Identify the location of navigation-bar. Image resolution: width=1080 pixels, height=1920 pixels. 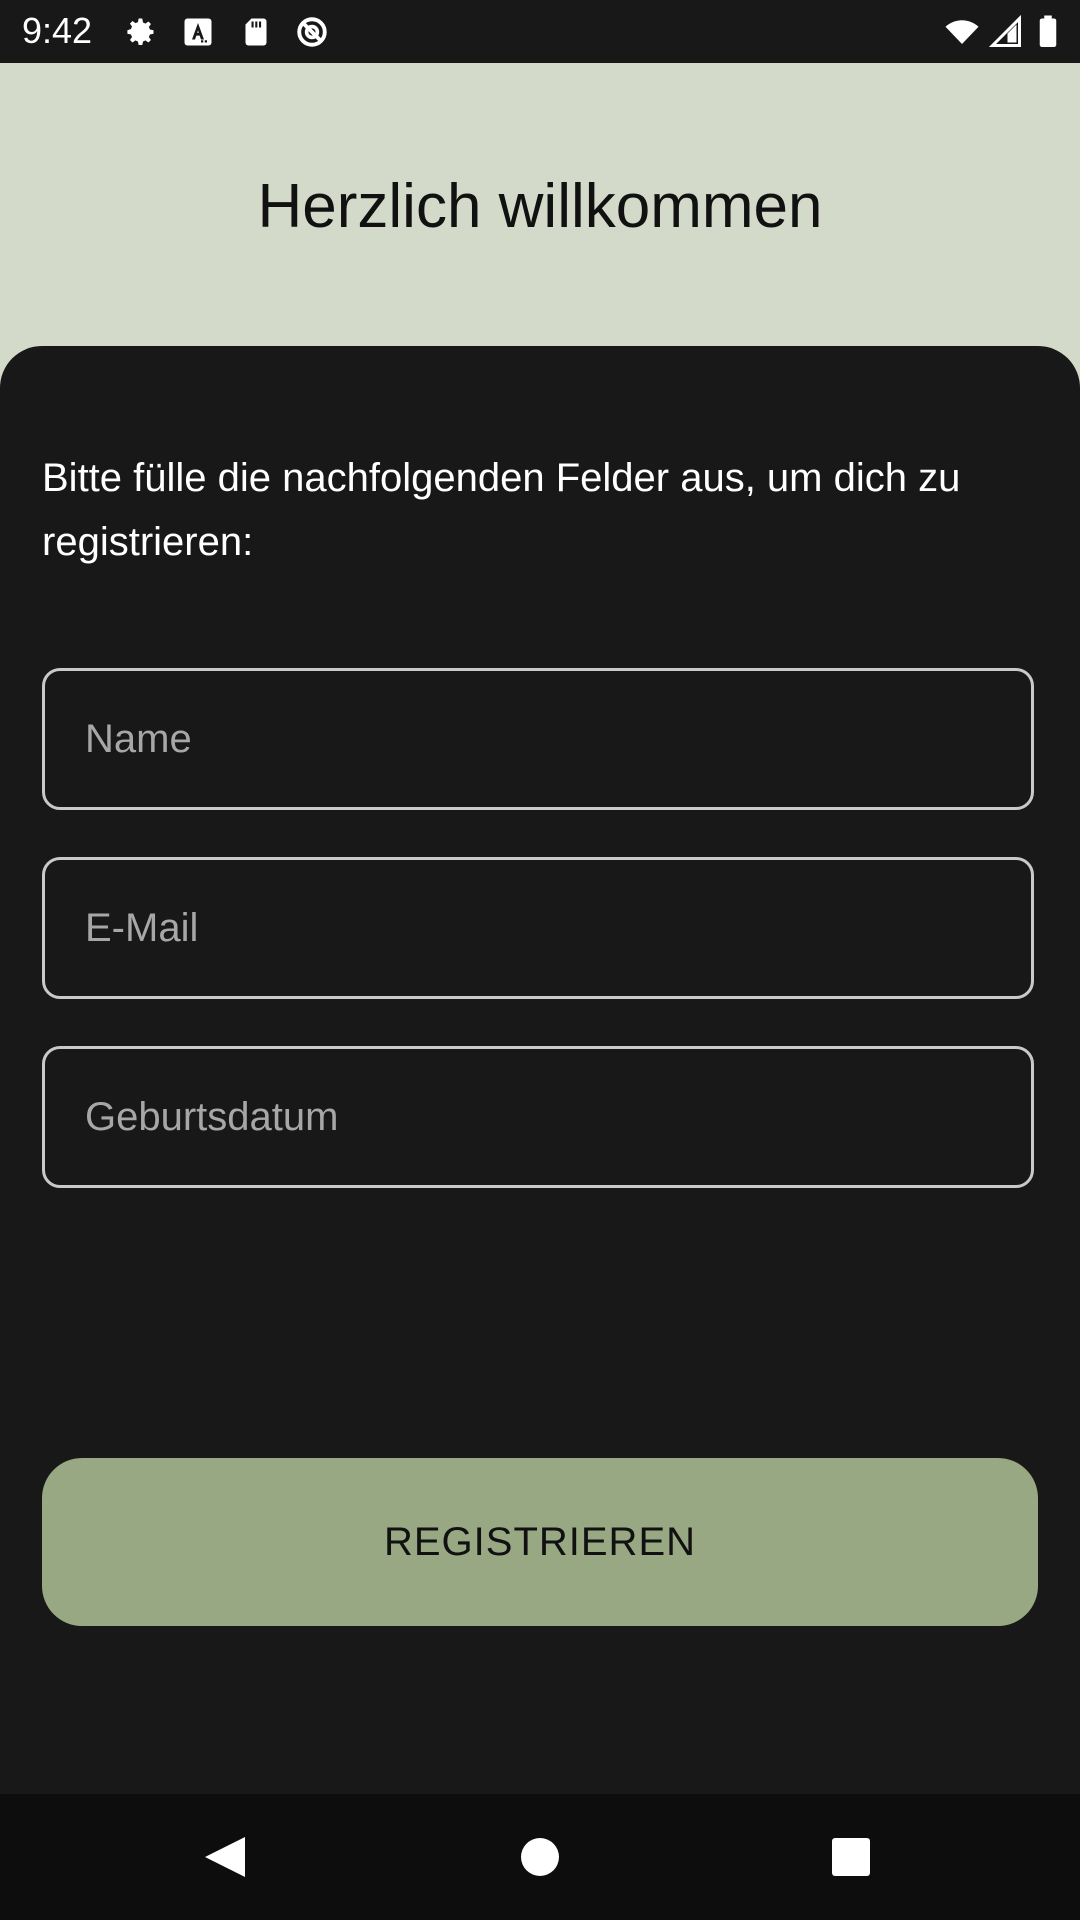
(540, 1857).